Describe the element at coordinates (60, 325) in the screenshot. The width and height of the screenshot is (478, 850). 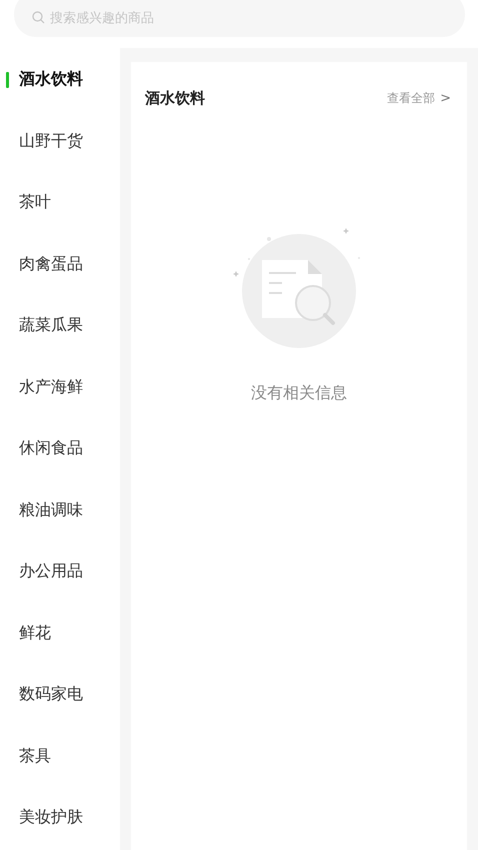
I see `category-item: 蔬菜瓜果` at that location.